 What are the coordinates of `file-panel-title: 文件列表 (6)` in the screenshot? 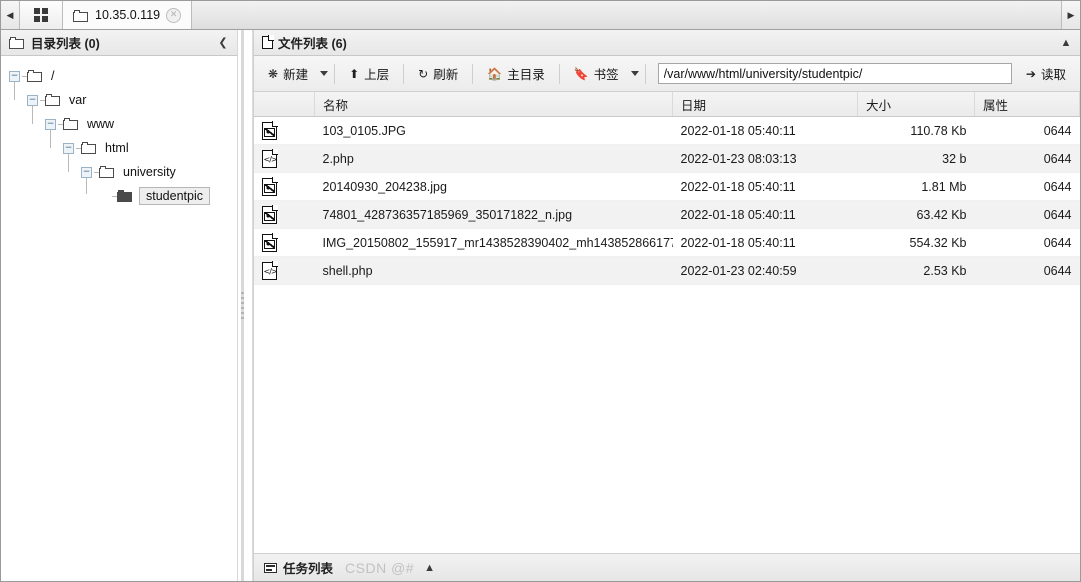 It's located at (312, 44).